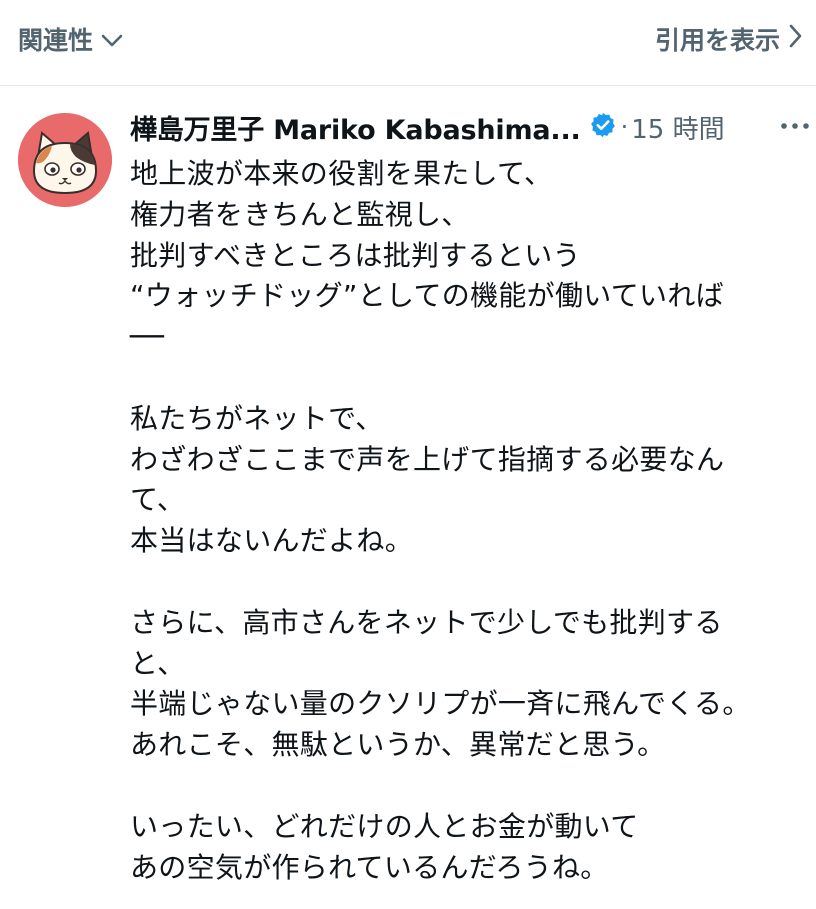 The height and width of the screenshot is (909, 816). I want to click on chevron-right-icon, so click(795, 39).